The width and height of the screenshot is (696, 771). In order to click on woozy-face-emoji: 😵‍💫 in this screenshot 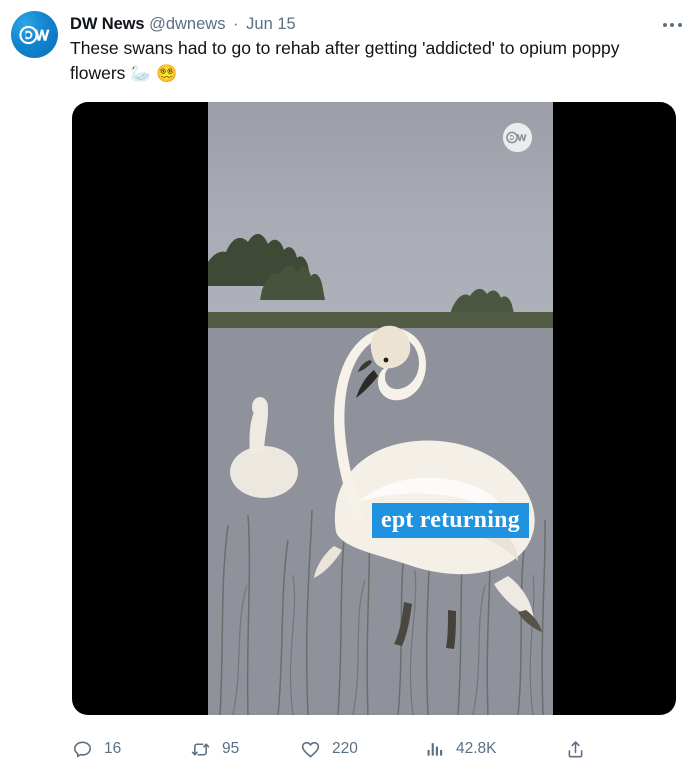, I will do `click(164, 73)`.